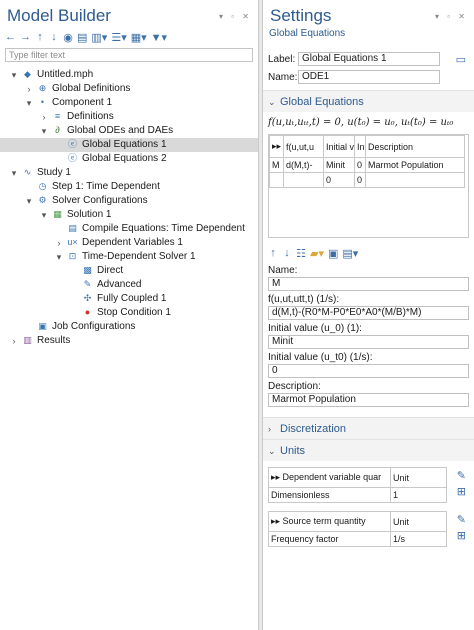 This screenshot has width=474, height=630. What do you see at coordinates (99, 37) in the screenshot?
I see `expand-icon: ▥▾` at bounding box center [99, 37].